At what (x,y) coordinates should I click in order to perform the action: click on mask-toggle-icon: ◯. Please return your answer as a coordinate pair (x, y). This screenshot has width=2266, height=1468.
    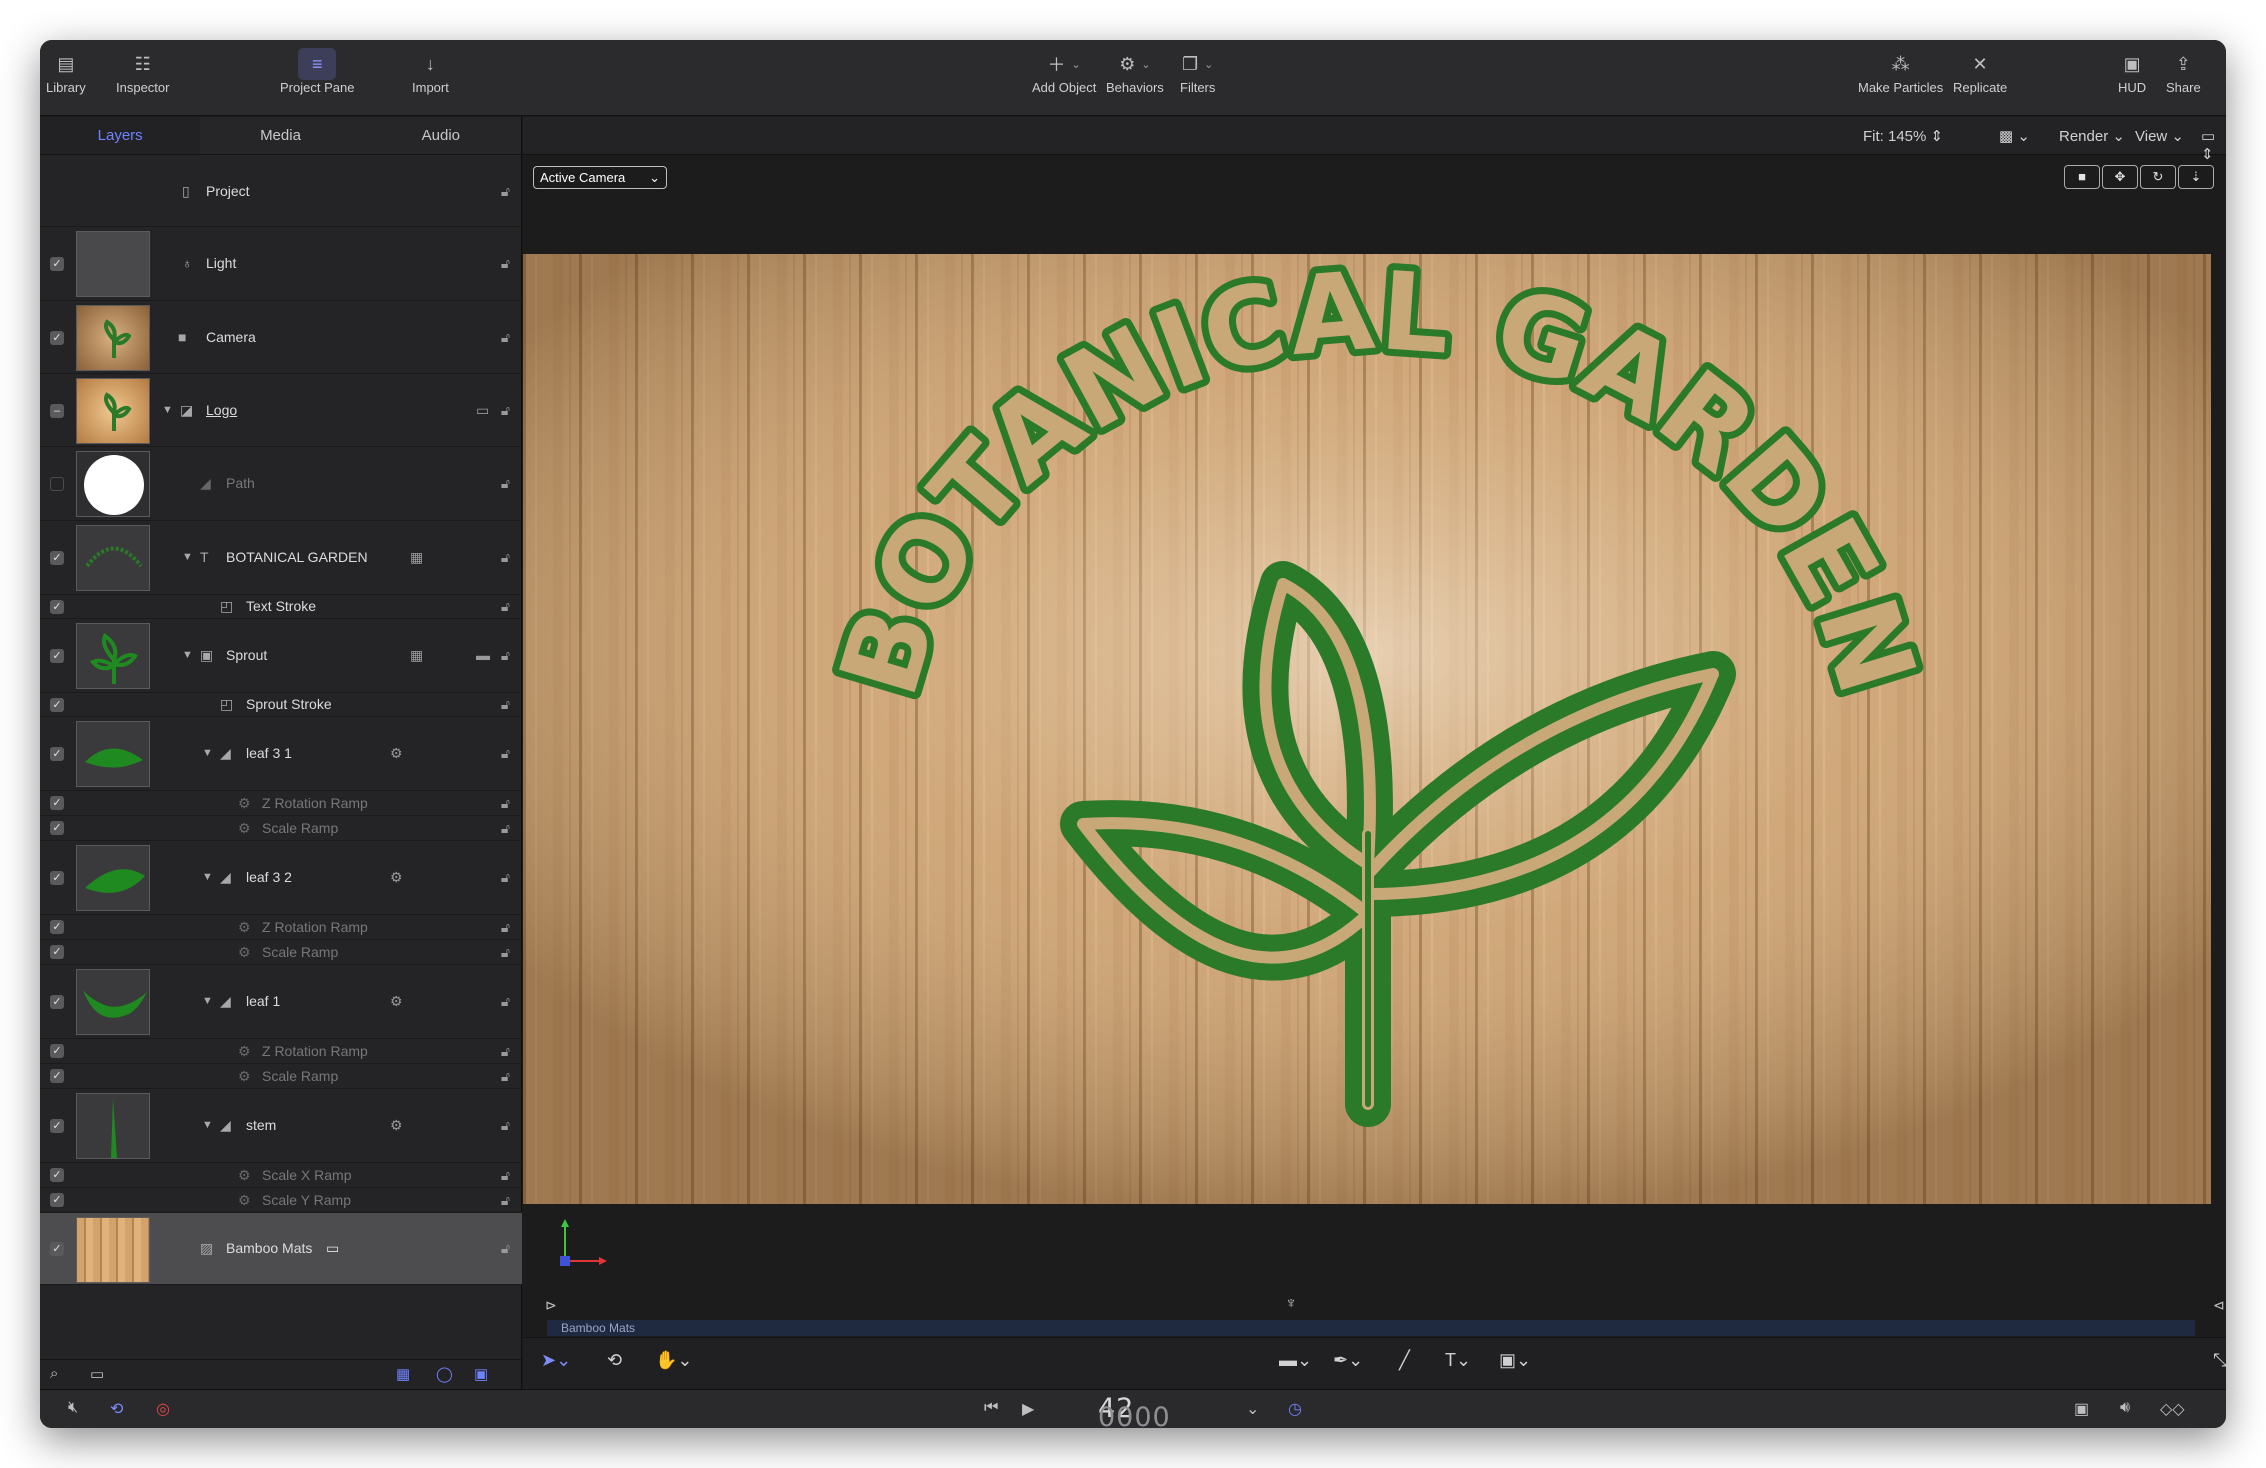
    Looking at the image, I should click on (444, 1374).